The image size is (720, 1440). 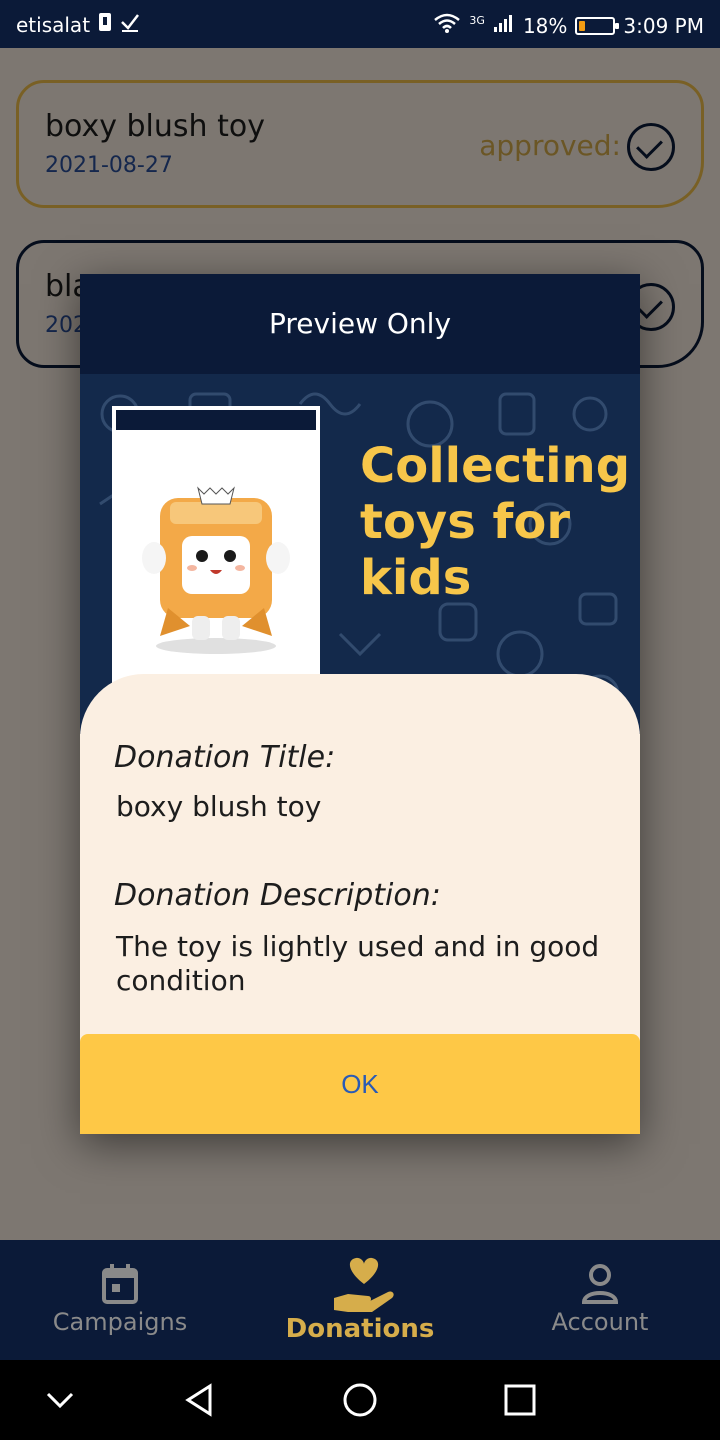 I want to click on ok-button: OK, so click(x=360, y=1084).